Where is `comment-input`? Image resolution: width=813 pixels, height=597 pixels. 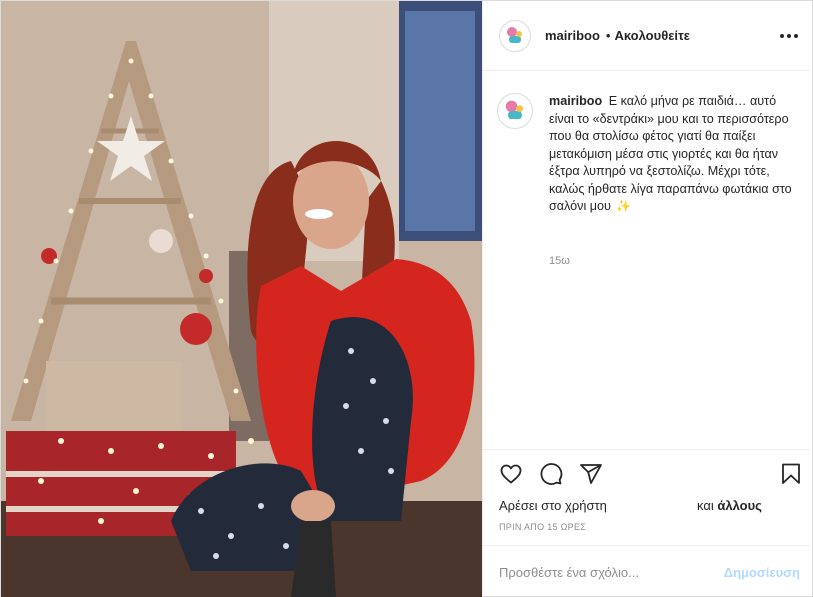 comment-input is located at coordinates (604, 572).